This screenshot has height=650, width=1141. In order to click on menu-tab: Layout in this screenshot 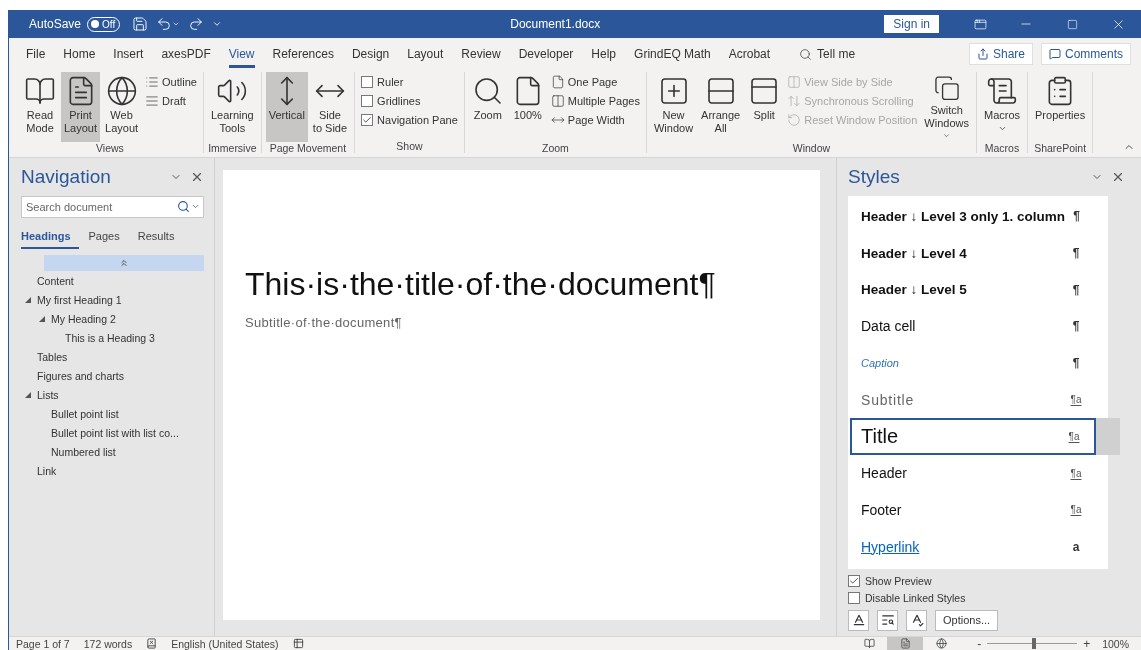, I will do `click(425, 57)`.